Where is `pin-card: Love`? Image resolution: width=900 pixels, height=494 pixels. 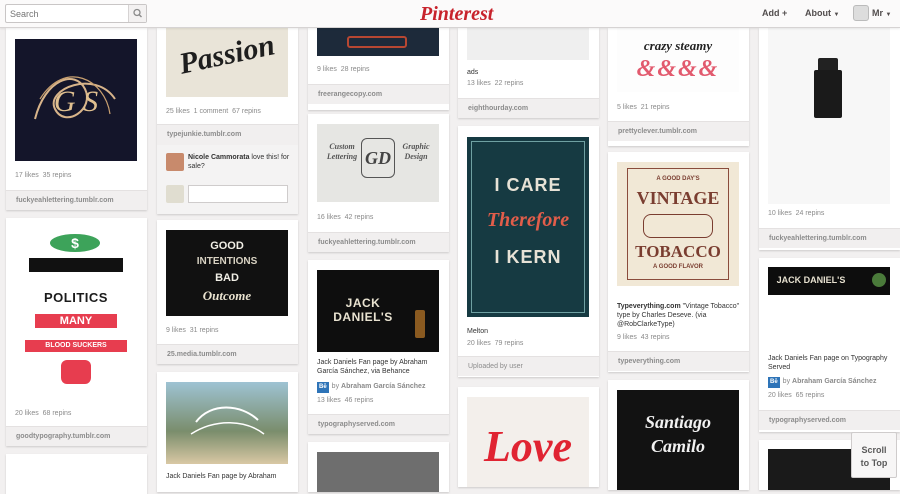 pin-card: Love is located at coordinates (528, 437).